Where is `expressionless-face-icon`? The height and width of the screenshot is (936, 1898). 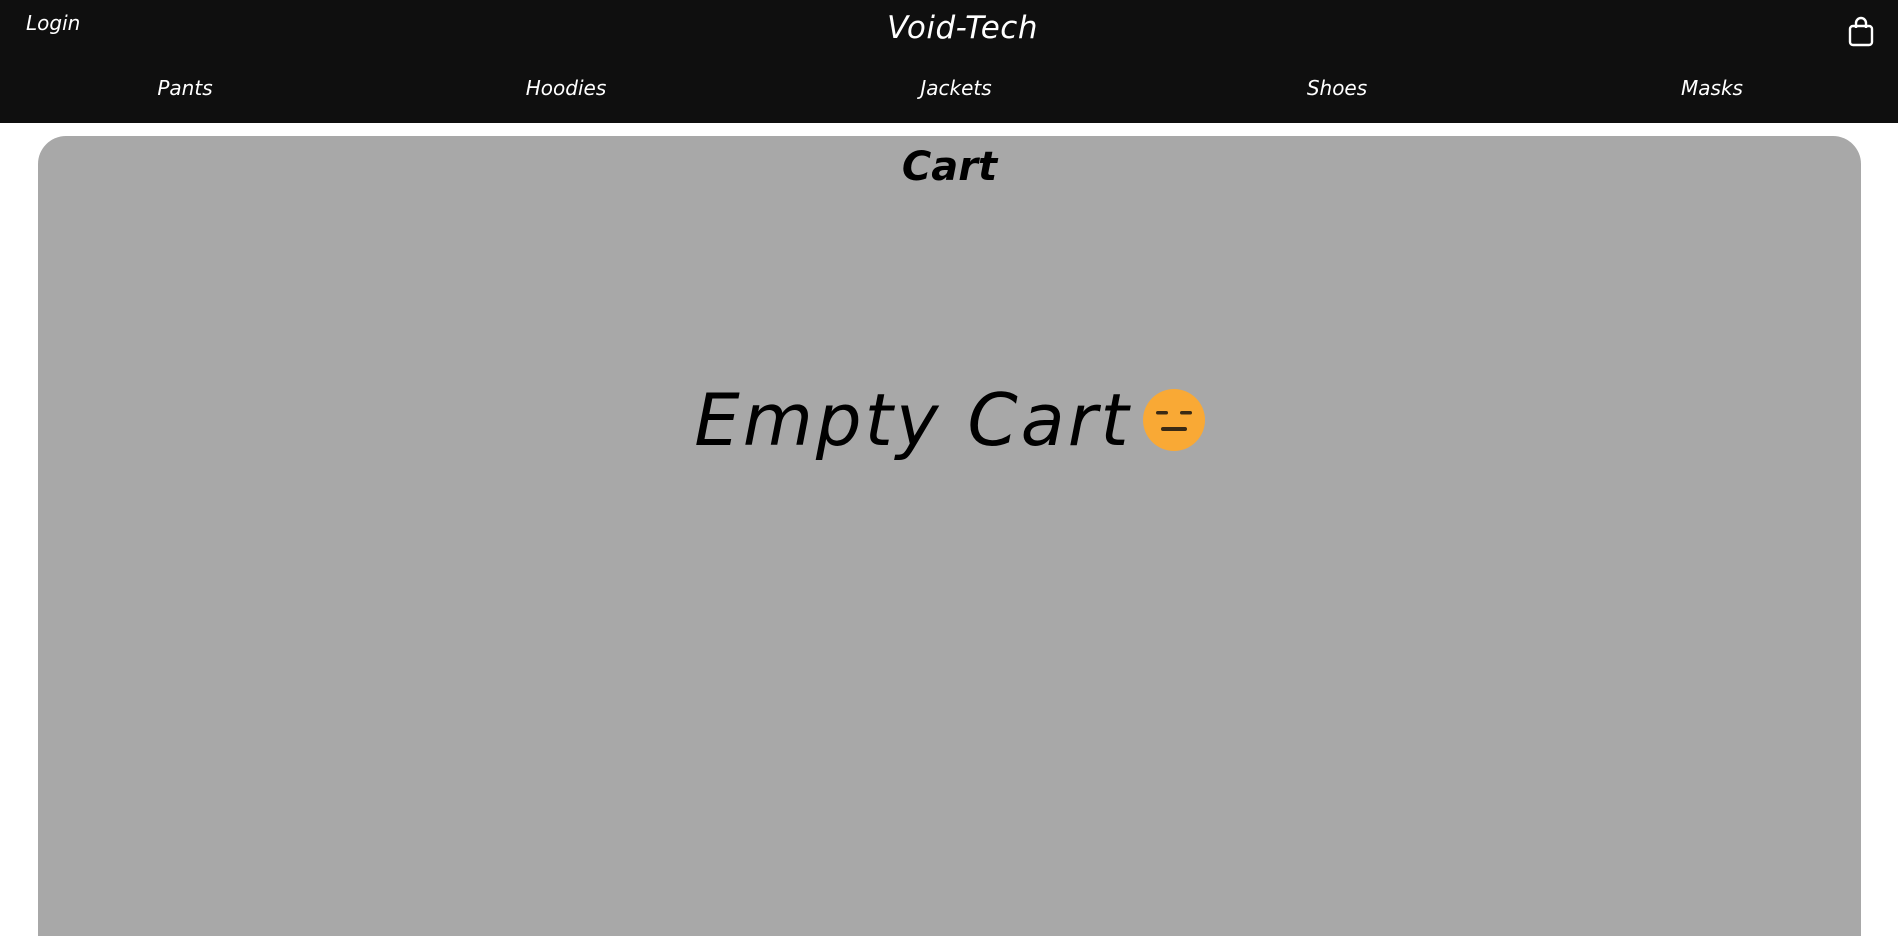
expressionless-face-icon is located at coordinates (1173, 420).